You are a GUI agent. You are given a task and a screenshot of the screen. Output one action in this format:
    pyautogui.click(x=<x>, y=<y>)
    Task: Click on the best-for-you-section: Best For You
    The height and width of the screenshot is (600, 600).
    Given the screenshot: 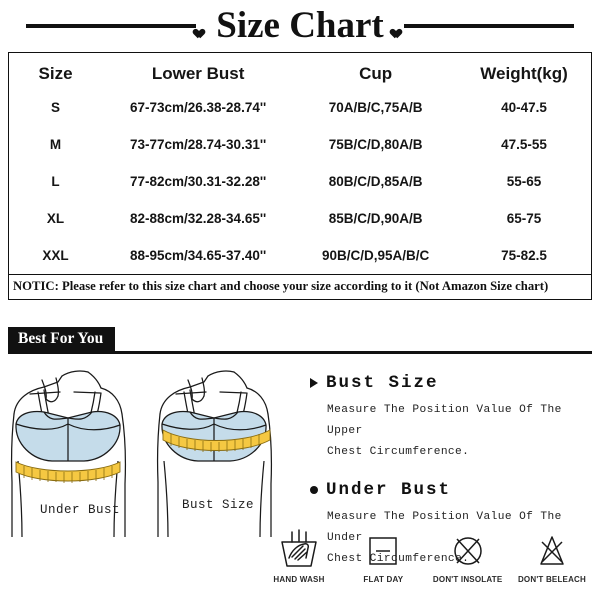 What is the action you would take?
    pyautogui.click(x=300, y=341)
    